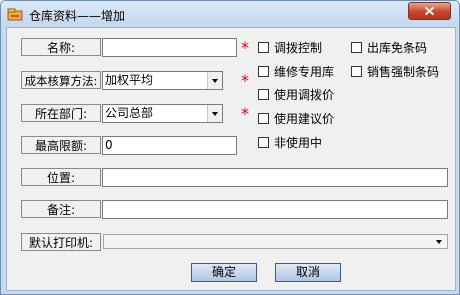 The width and height of the screenshot is (460, 295). What do you see at coordinates (61, 177) in the screenshot?
I see `location-label: 位置:` at bounding box center [61, 177].